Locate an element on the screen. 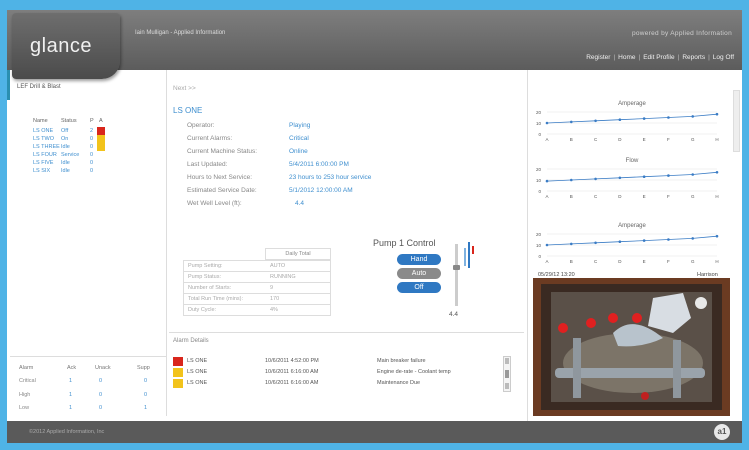  daily-label: Total Run Time (mins): is located at coordinates (216, 299).